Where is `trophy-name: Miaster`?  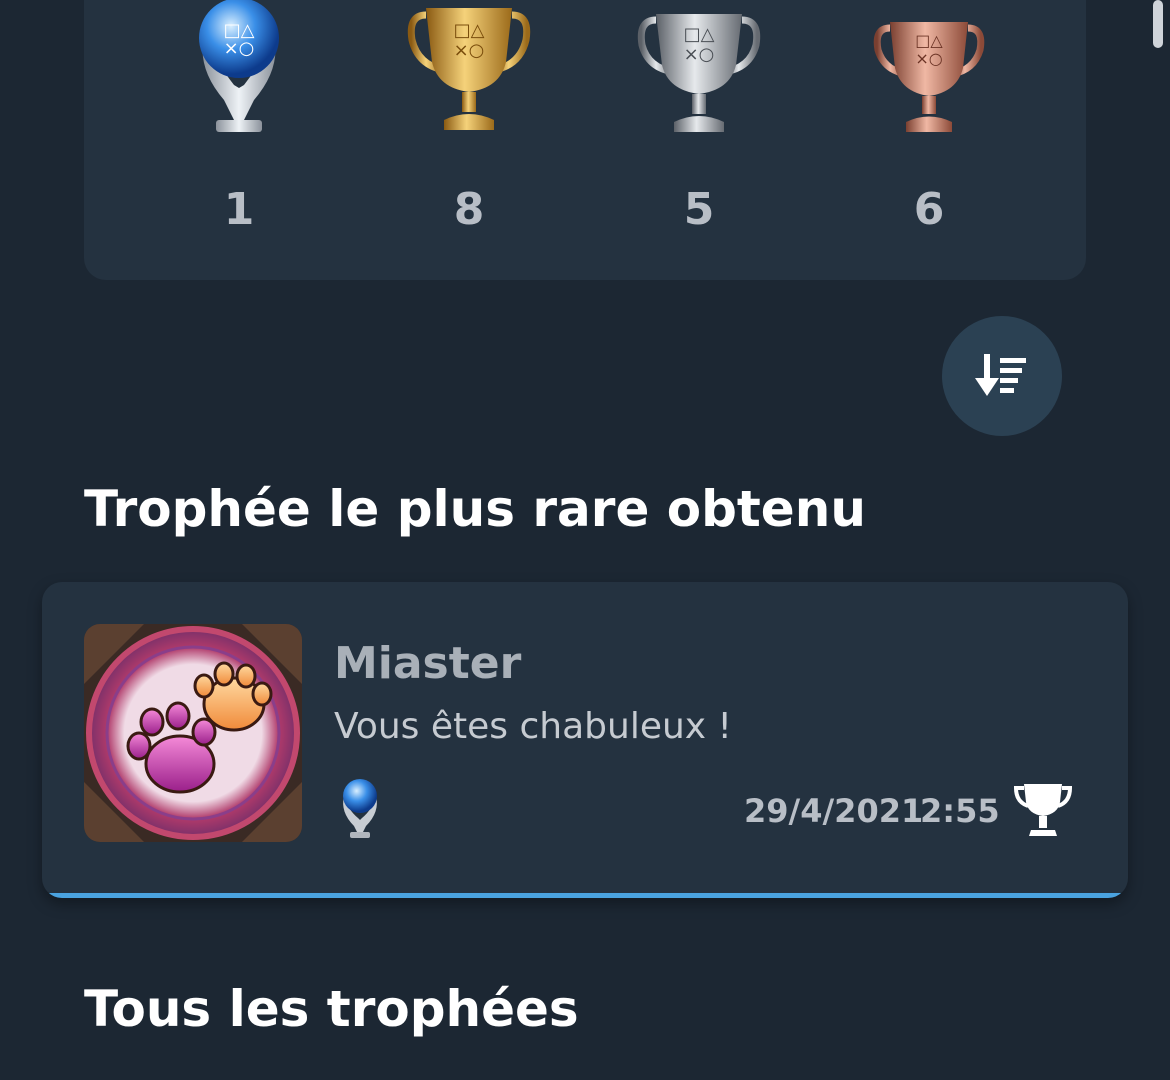
trophy-name: Miaster is located at coordinates (428, 663).